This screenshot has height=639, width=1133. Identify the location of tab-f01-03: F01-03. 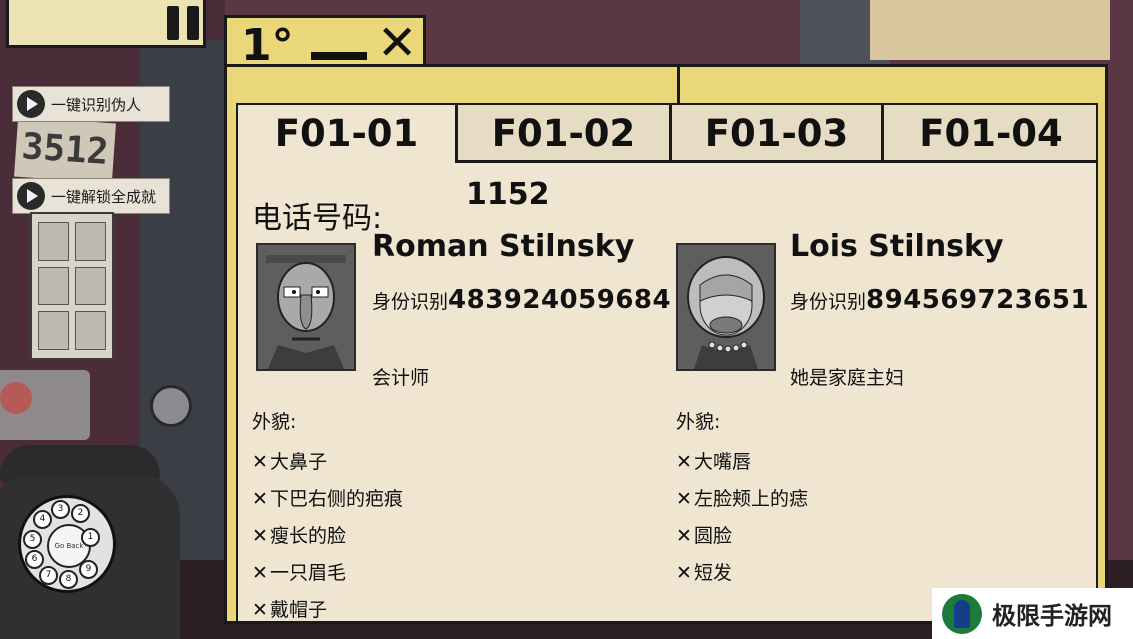
(778, 134).